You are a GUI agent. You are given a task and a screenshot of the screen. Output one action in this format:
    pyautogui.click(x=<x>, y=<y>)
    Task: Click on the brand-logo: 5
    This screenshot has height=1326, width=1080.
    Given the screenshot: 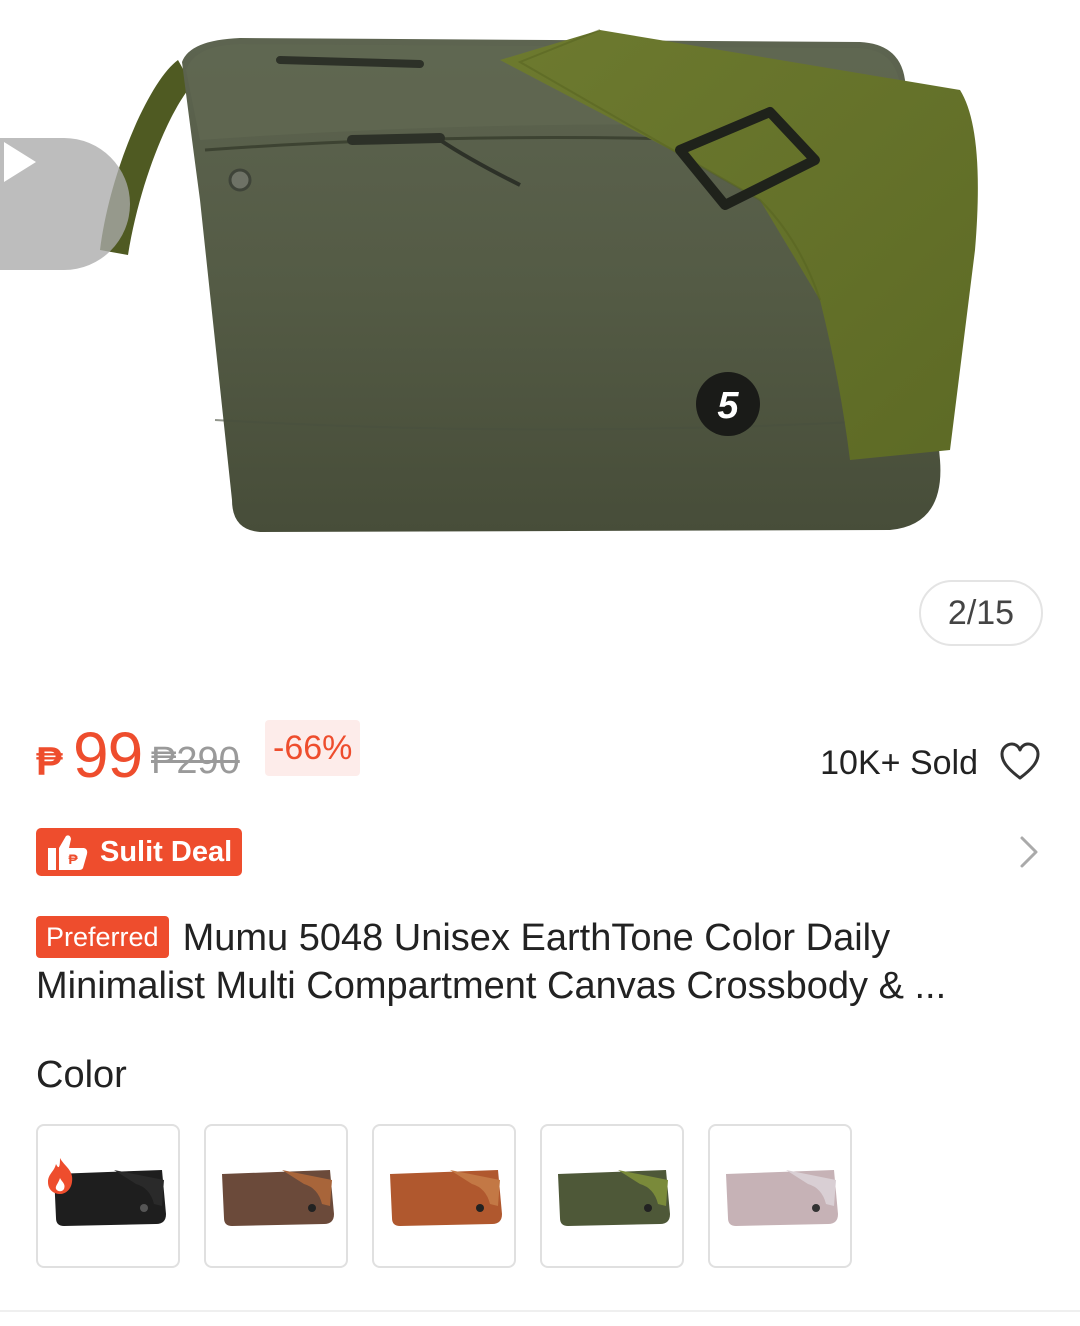 What is the action you would take?
    pyautogui.click(x=728, y=406)
    